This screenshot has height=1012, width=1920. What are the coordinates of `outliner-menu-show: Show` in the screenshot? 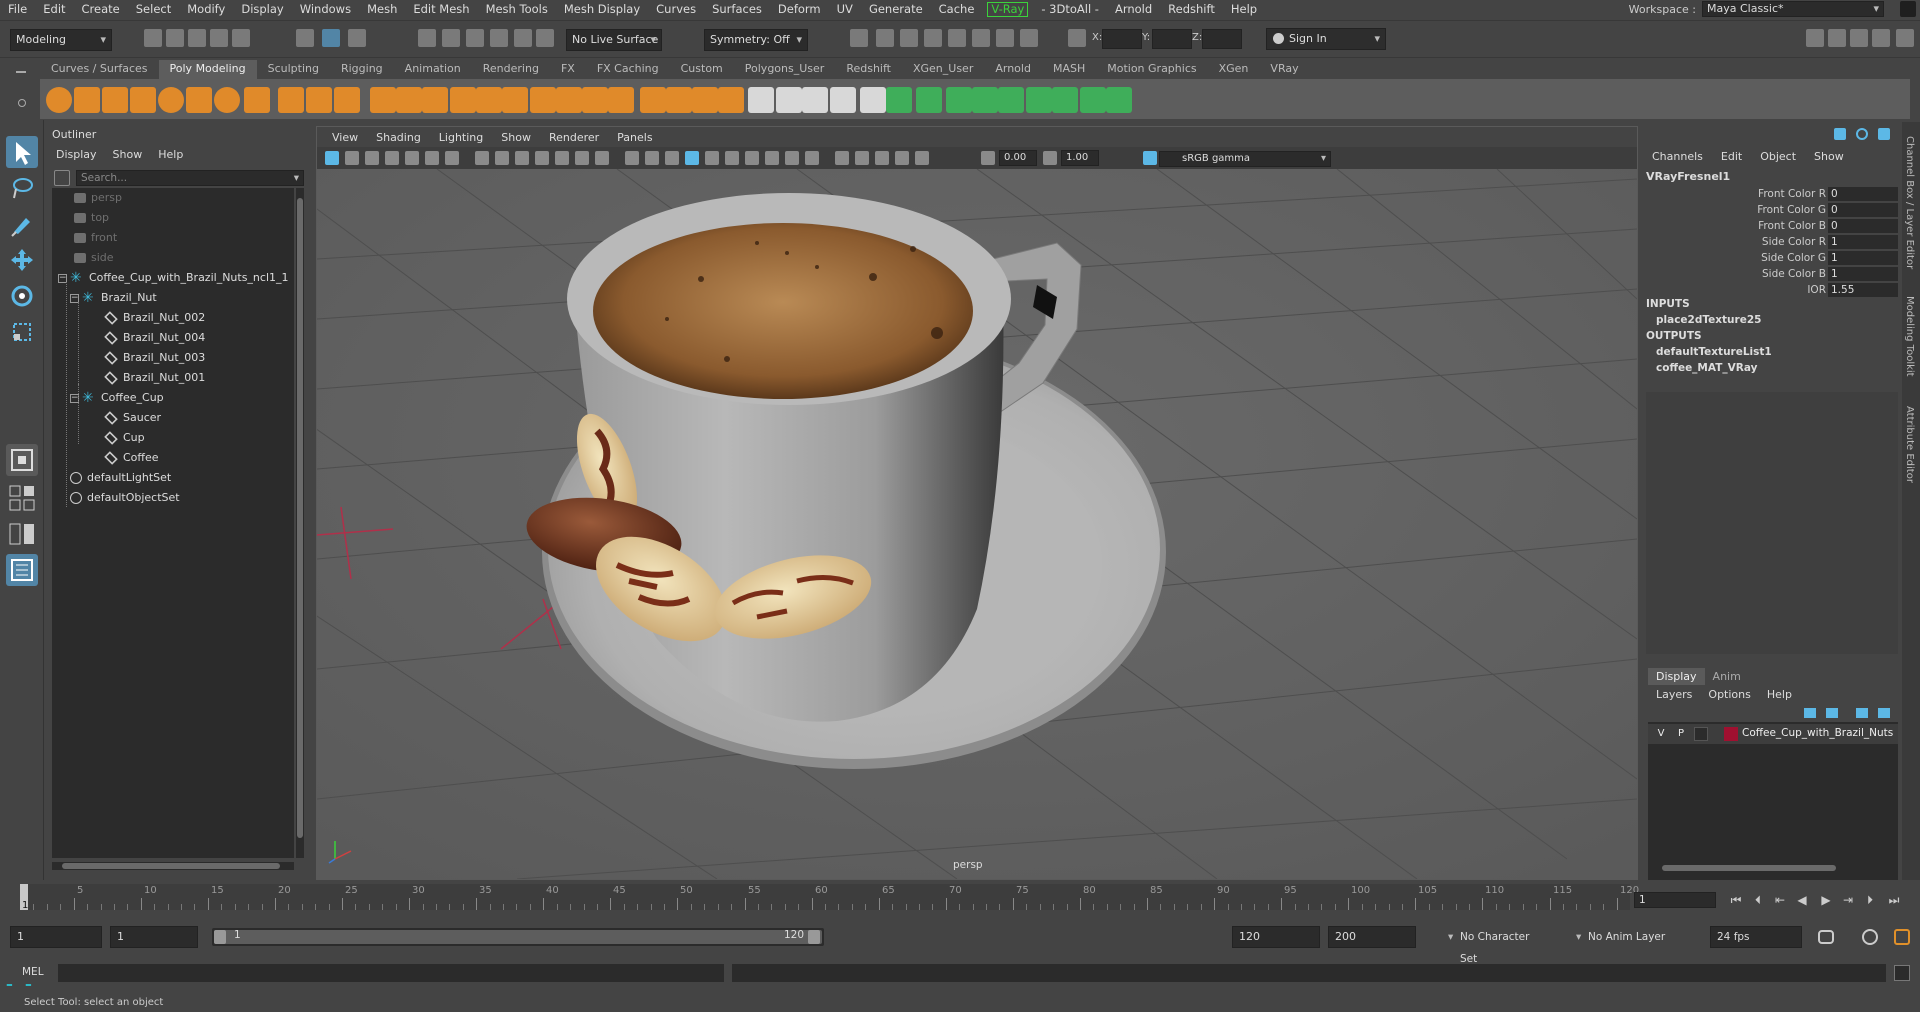 It's located at (128, 154).